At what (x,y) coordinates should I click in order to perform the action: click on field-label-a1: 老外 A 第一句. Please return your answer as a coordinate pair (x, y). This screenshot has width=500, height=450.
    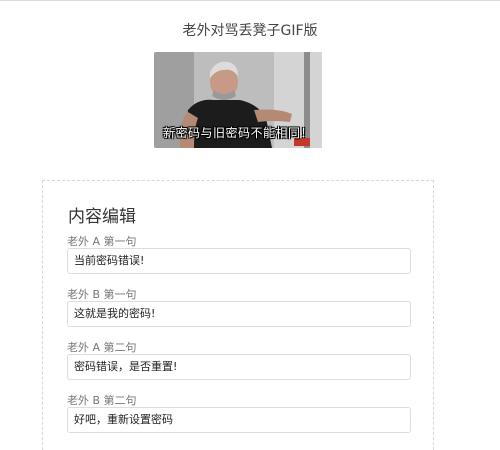
    Looking at the image, I should click on (102, 241).